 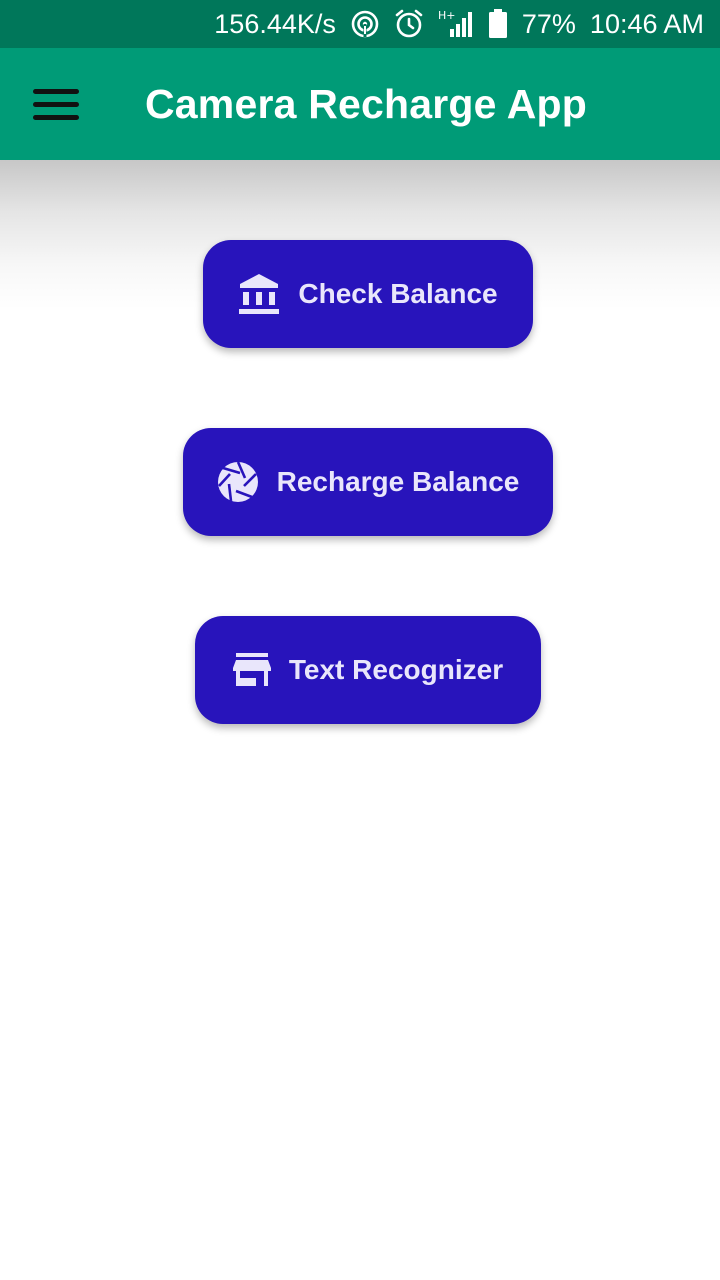 I want to click on menu-icon, so click(x=56, y=91).